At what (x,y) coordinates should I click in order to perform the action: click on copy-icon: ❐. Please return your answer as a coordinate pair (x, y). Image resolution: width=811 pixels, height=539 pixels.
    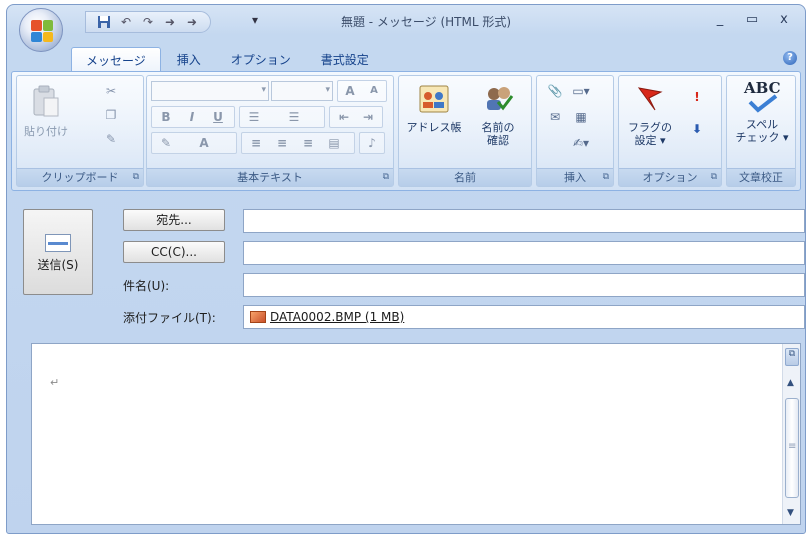
    Looking at the image, I should click on (111, 115).